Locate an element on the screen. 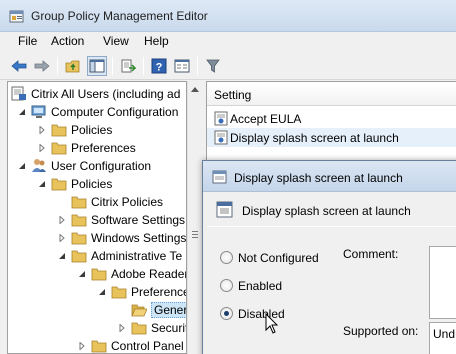 The width and height of the screenshot is (456, 354). help-icon: ? is located at coordinates (159, 66).